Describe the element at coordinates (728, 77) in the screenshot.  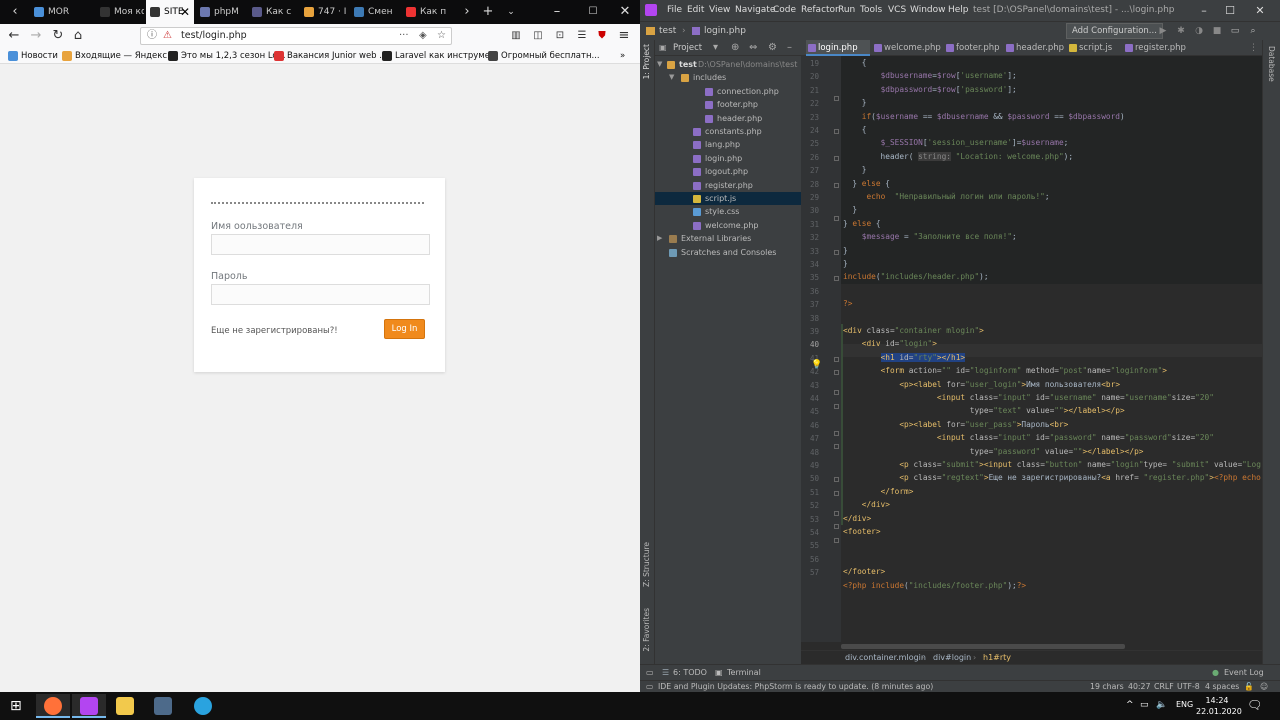
I see `tree-item: ▼ includes` at that location.